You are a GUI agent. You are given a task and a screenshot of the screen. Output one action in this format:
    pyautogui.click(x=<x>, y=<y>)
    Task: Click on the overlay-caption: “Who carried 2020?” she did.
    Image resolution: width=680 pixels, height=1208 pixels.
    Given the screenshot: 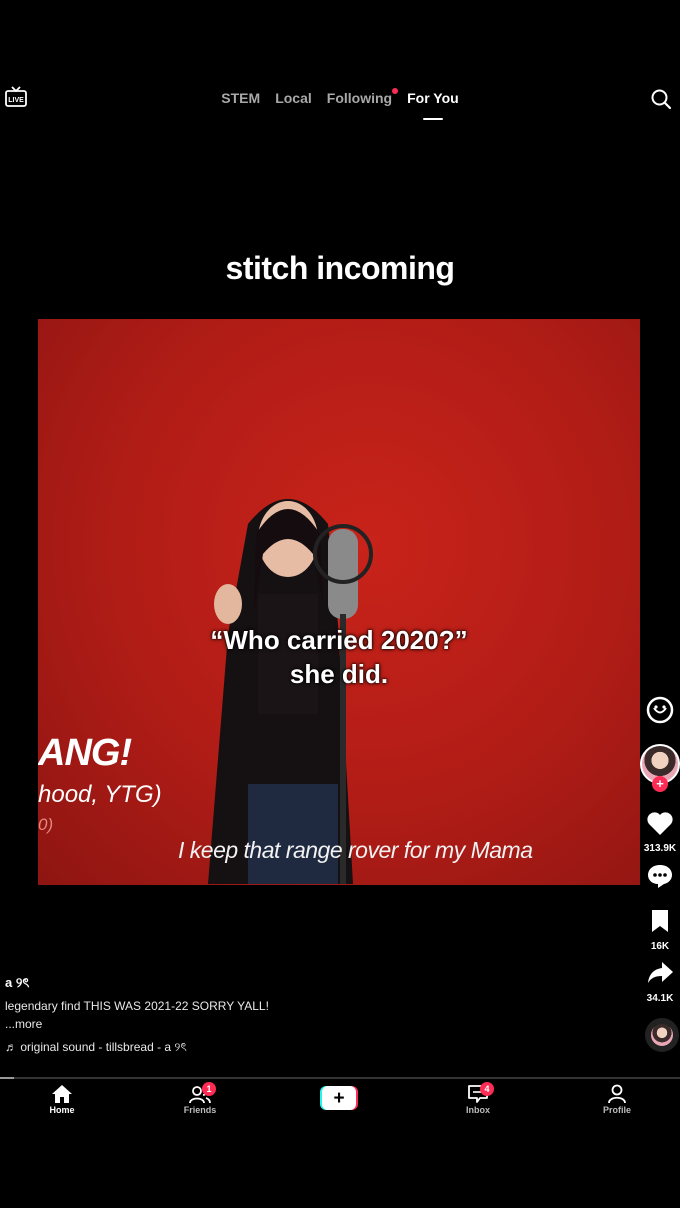 What is the action you would take?
    pyautogui.click(x=339, y=657)
    